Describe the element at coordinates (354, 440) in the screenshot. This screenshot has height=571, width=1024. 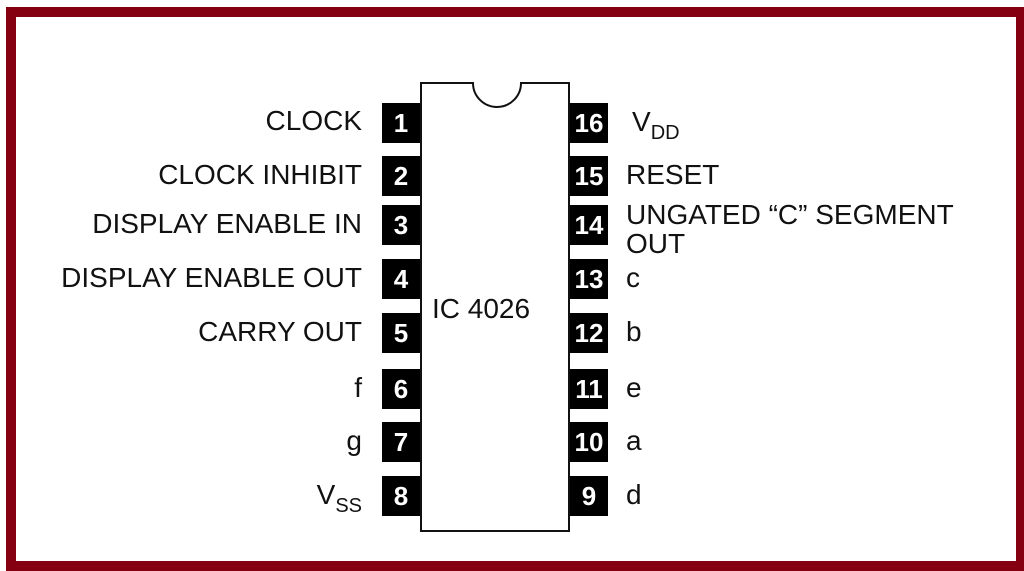
I see `pin-7-label: g` at that location.